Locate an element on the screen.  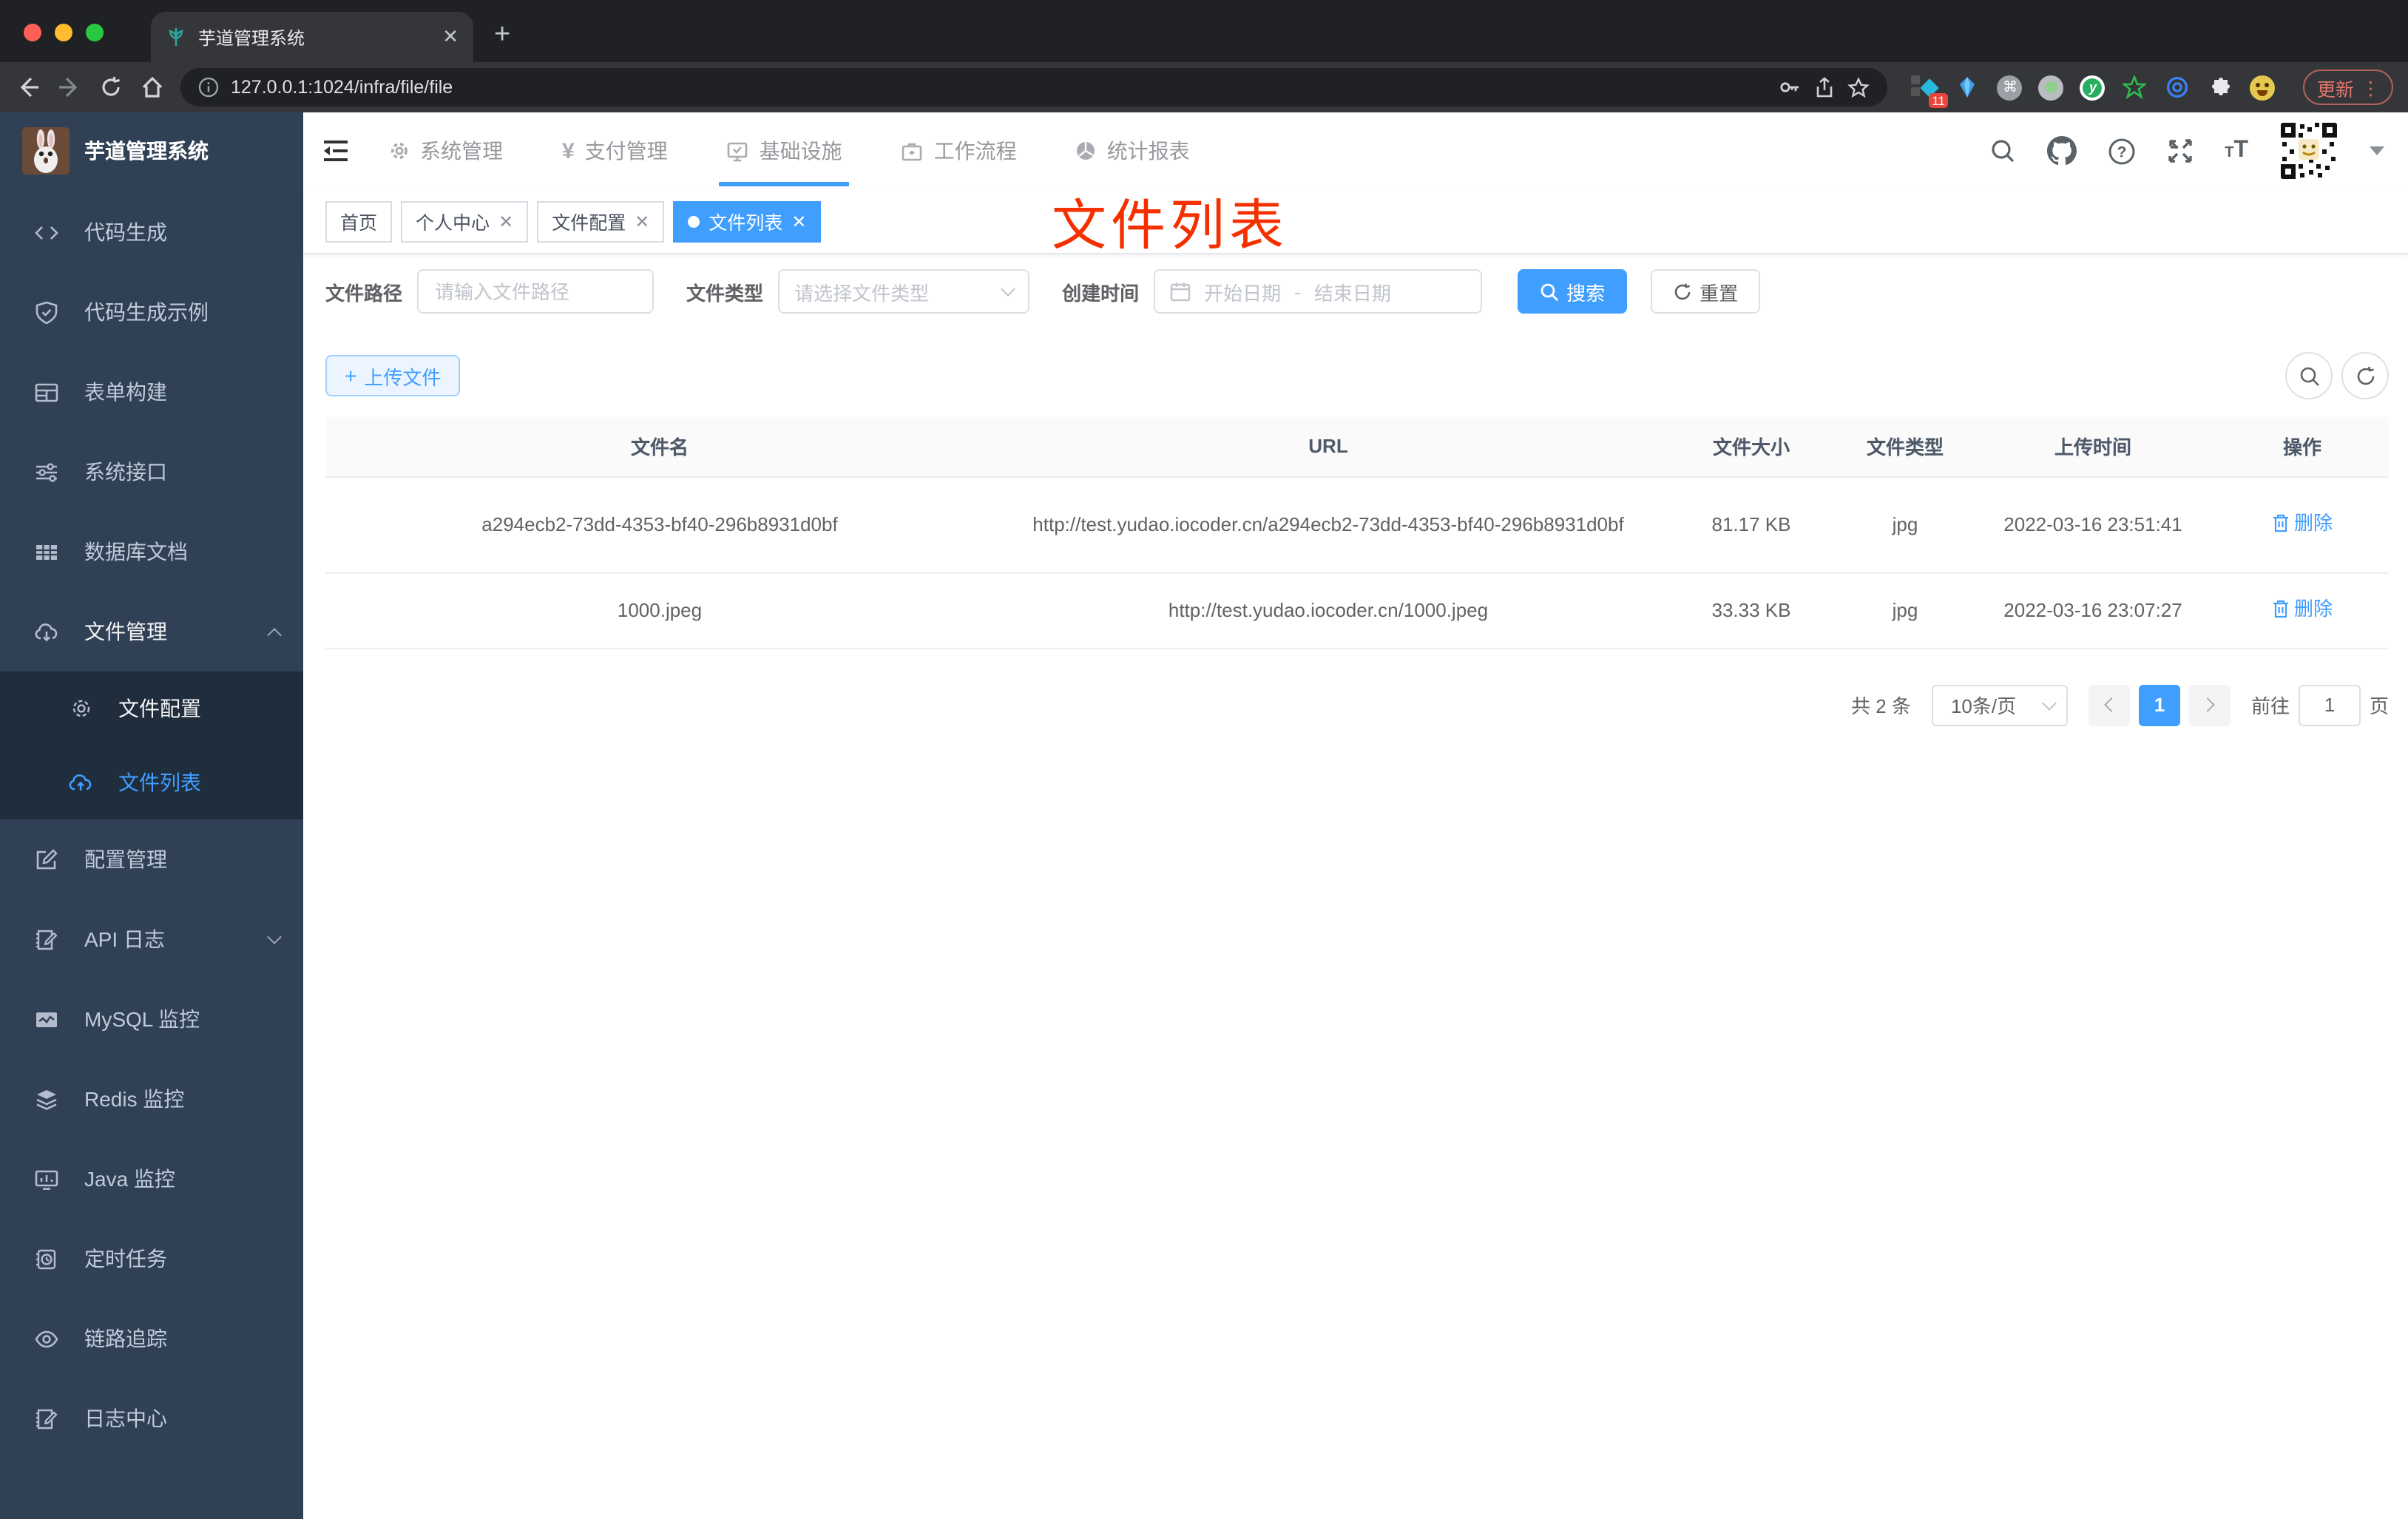
nav-system-management: 系统管理 is located at coordinates (446, 150).